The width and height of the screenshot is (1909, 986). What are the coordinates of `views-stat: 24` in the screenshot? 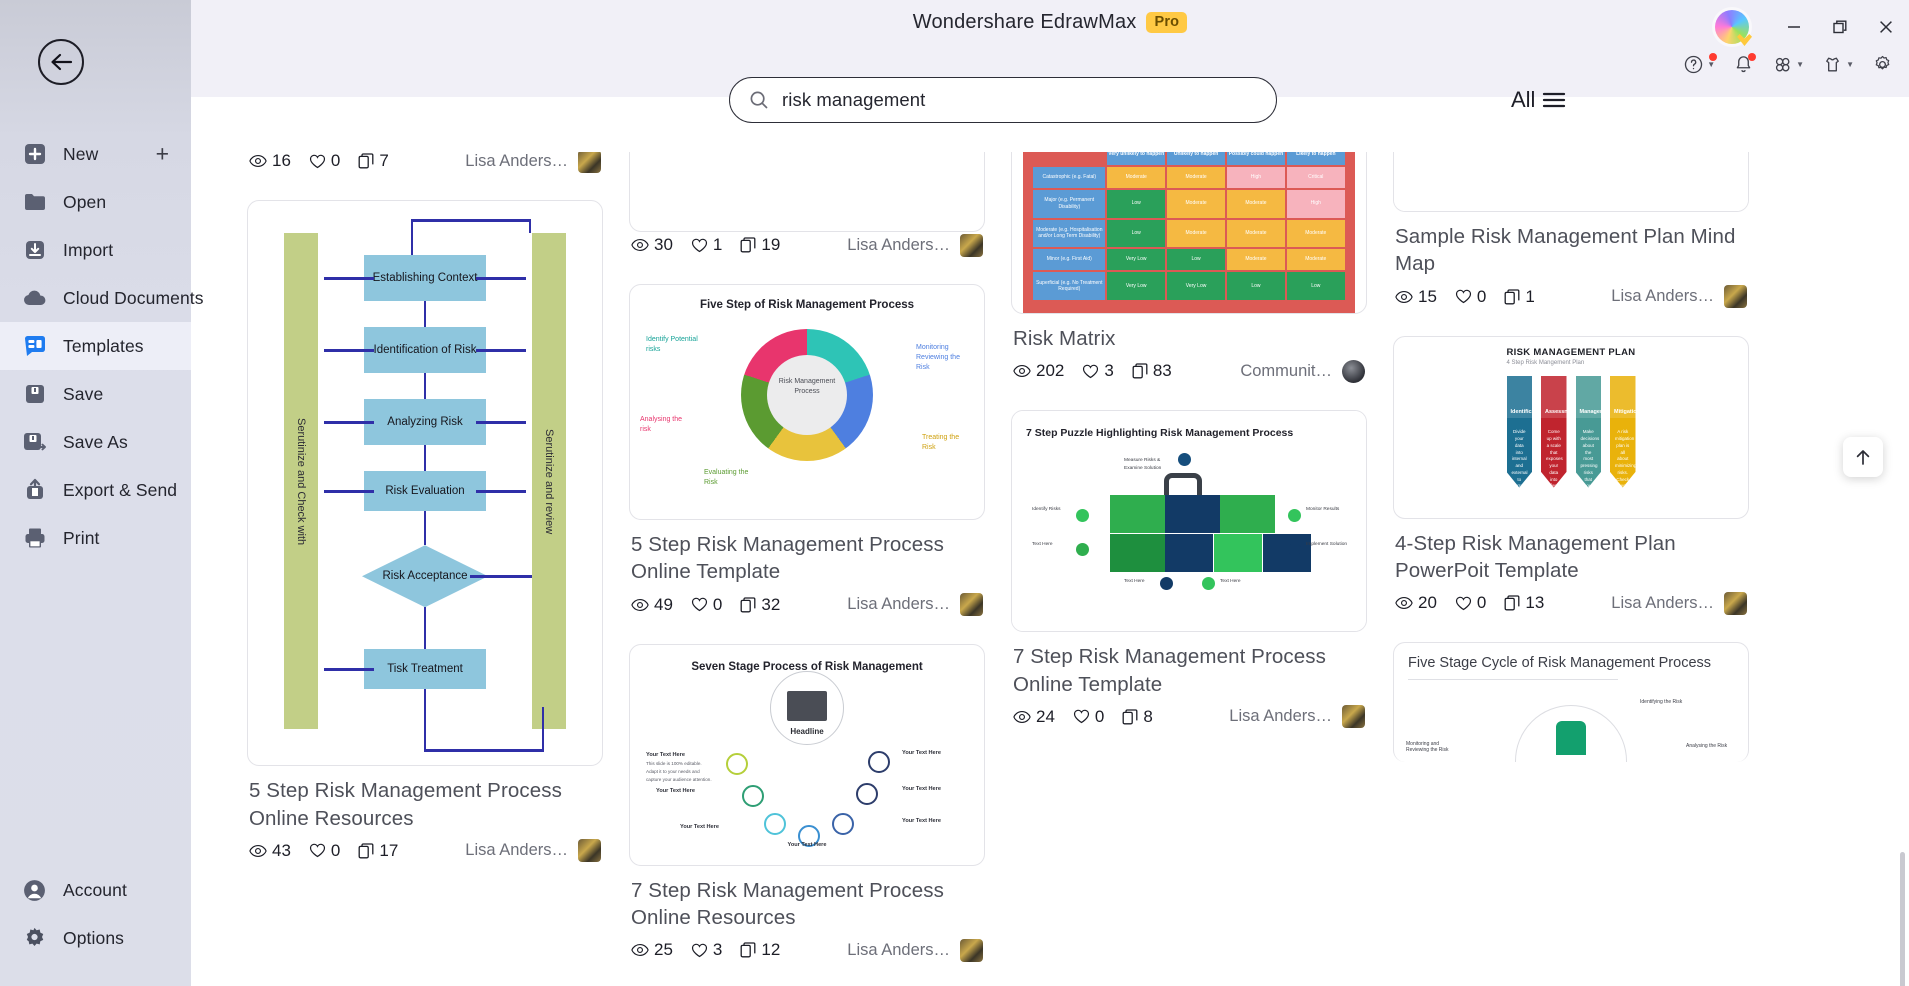 It's located at (1034, 717).